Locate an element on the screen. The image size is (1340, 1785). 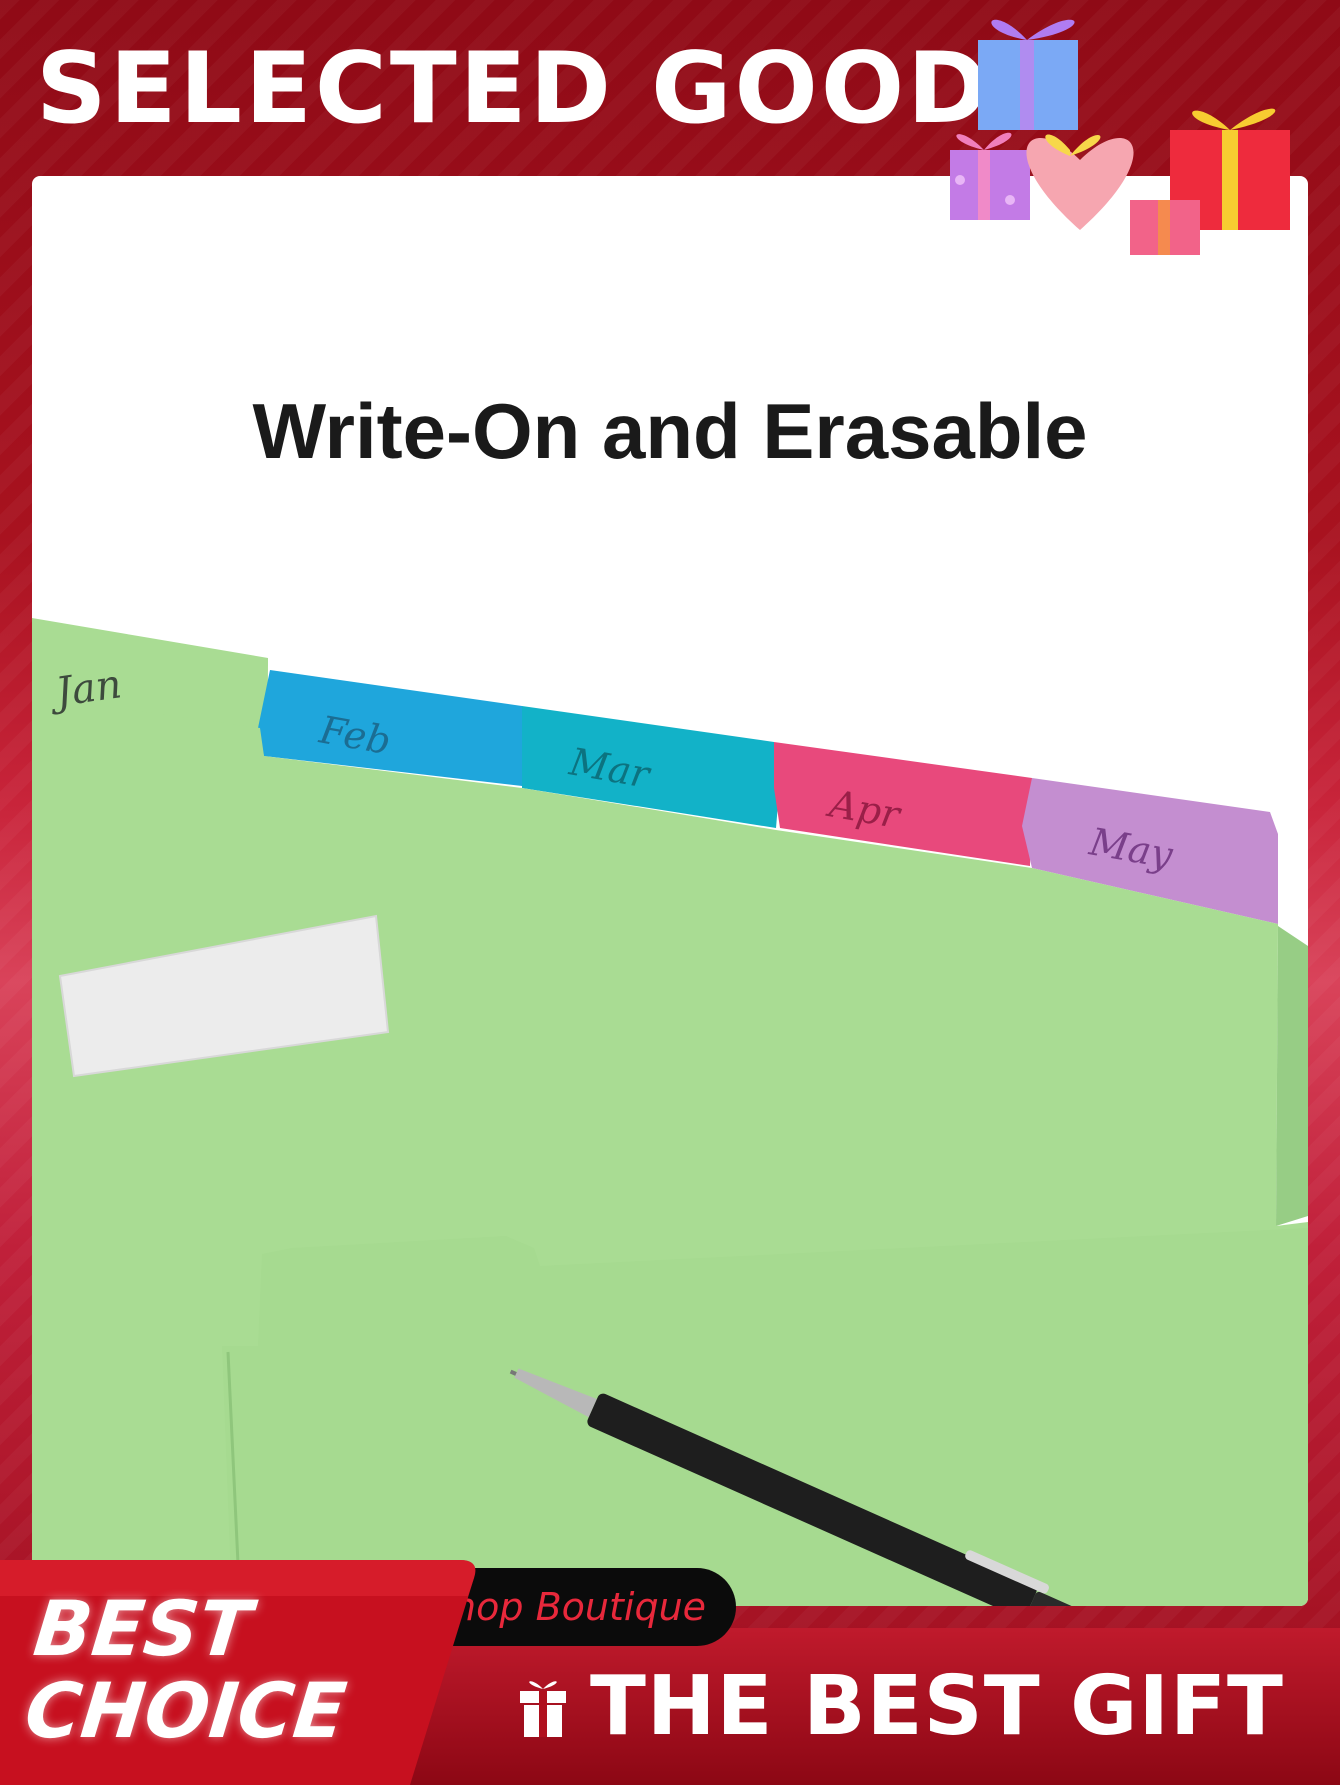
best-choice-badge: BEST CHOICE is located at coordinates (189, 1669).